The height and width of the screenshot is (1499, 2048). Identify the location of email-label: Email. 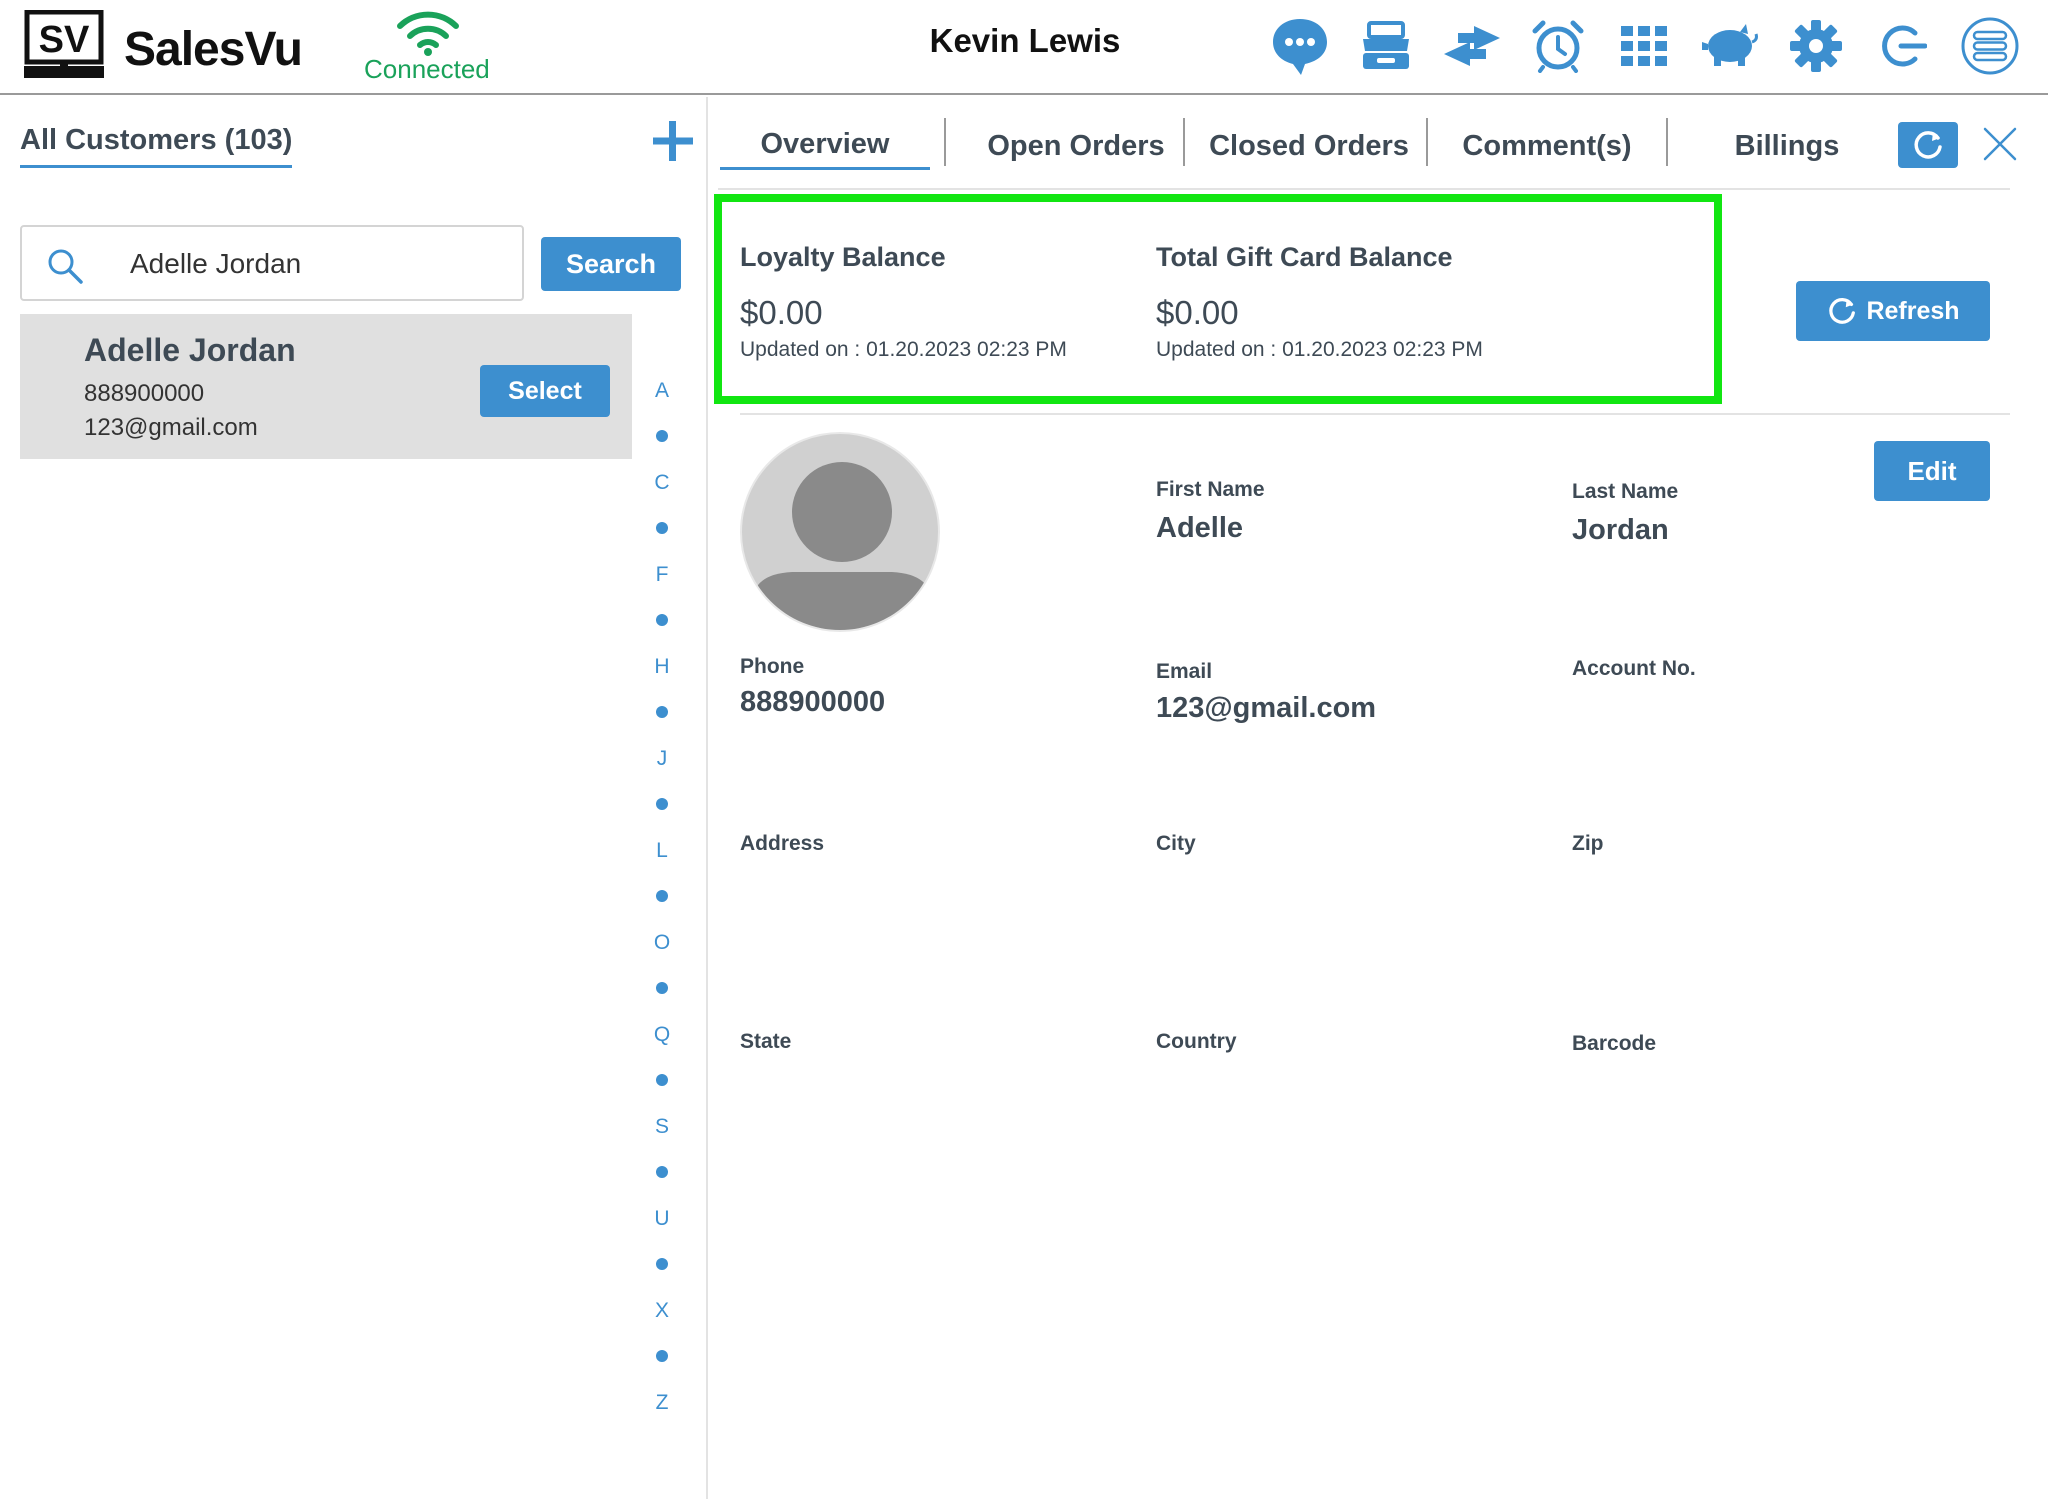
(1184, 671).